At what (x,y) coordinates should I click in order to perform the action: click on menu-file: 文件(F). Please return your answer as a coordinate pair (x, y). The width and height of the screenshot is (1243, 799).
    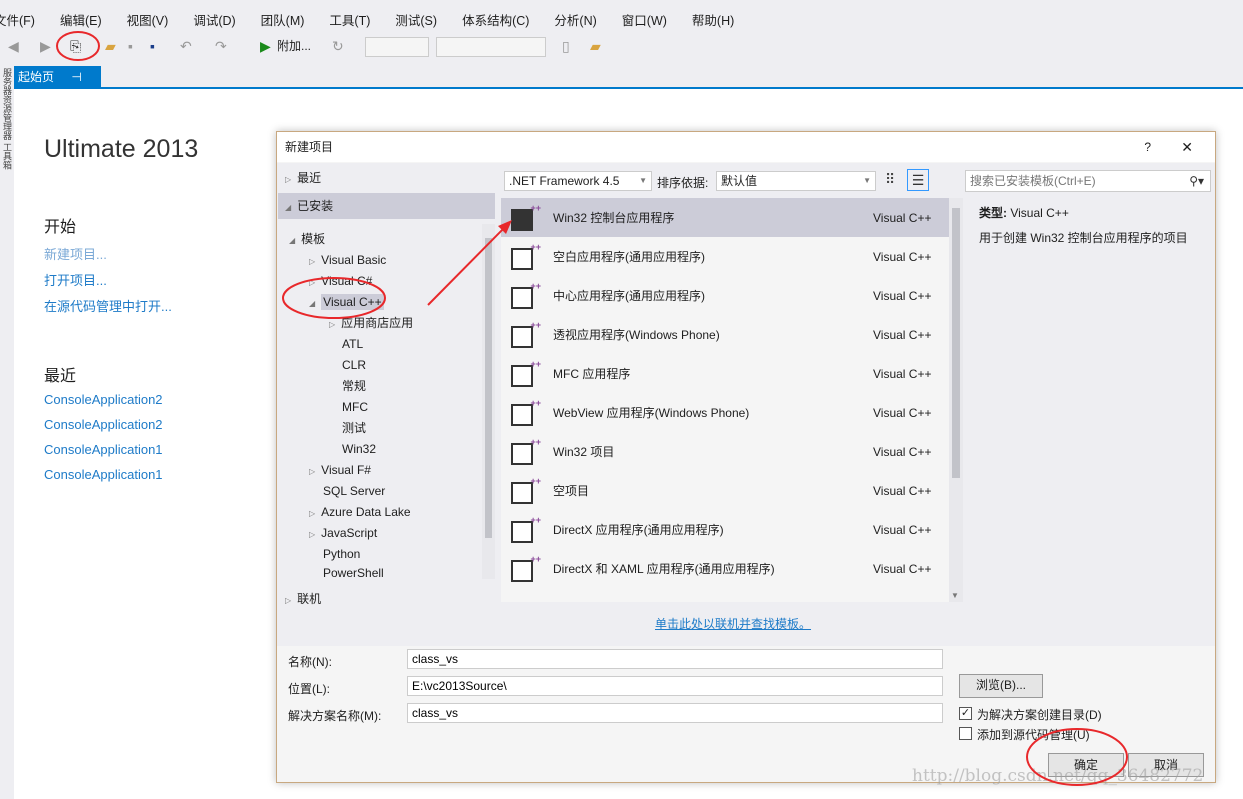
    Looking at the image, I should click on (23, 20).